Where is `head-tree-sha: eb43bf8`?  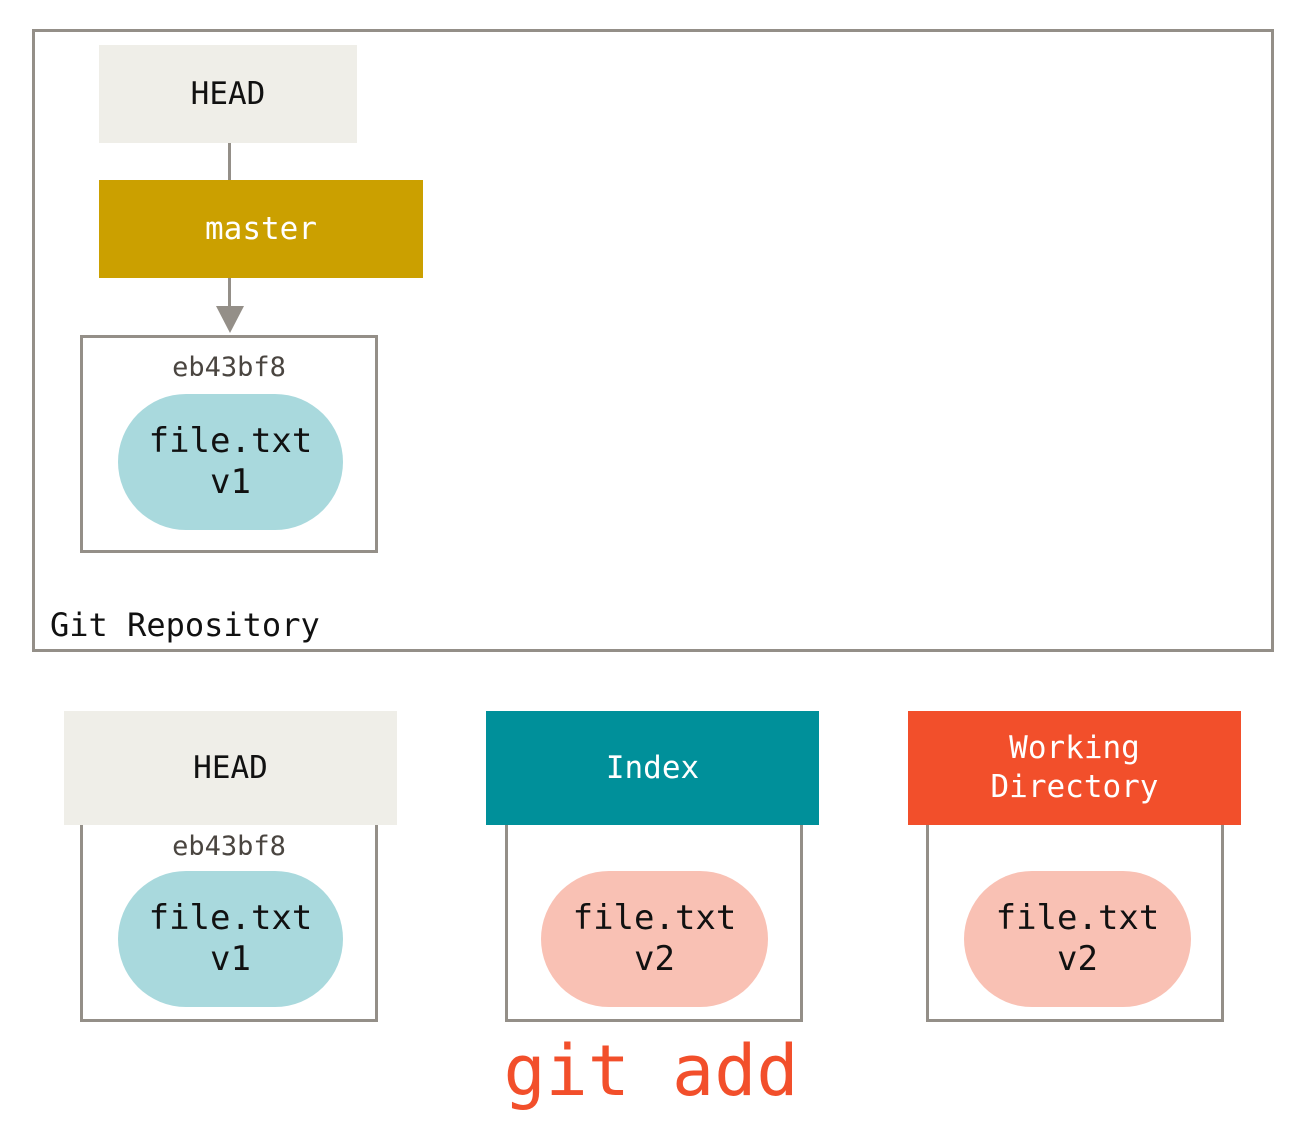
head-tree-sha: eb43bf8 is located at coordinates (229, 846).